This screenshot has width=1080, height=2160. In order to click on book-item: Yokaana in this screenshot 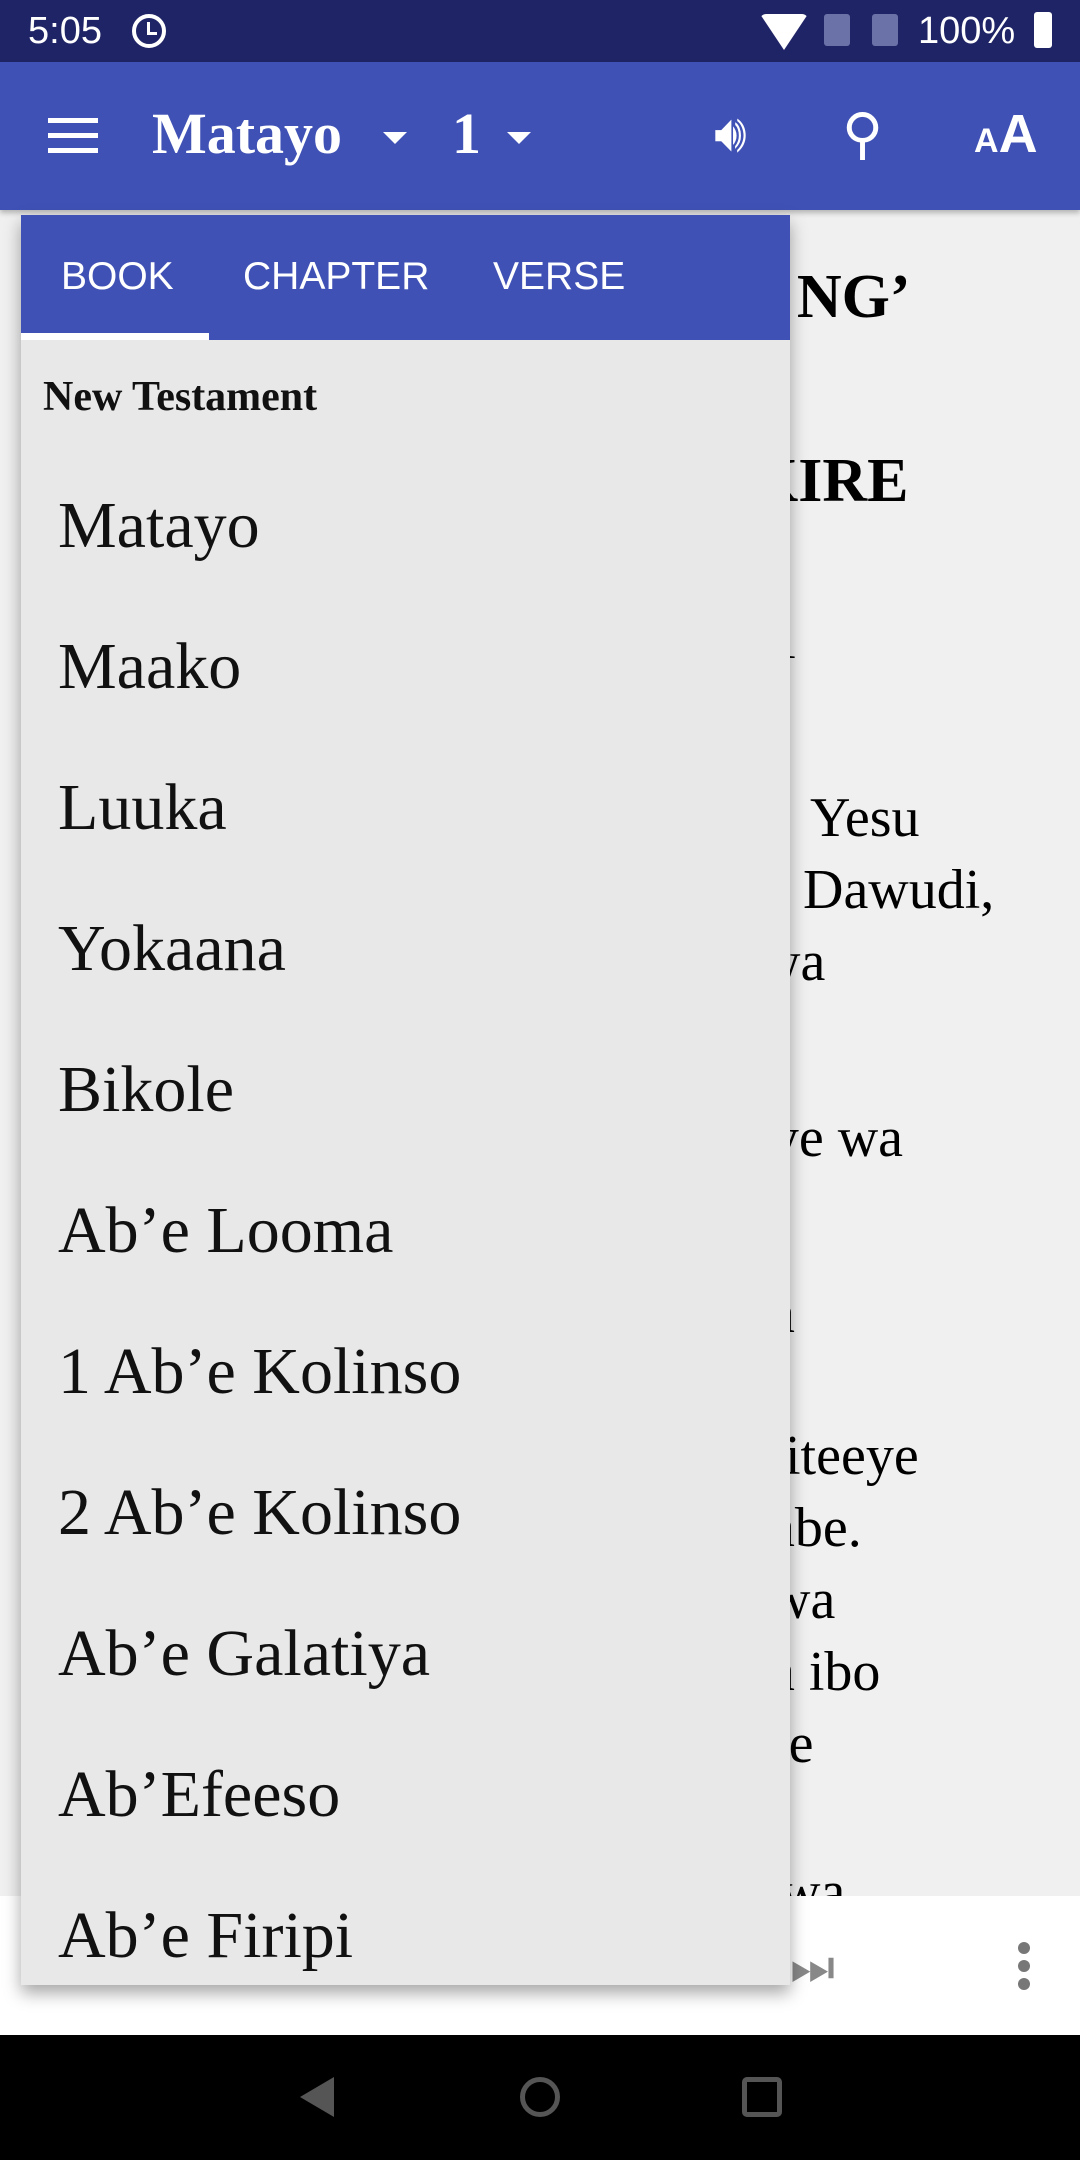, I will do `click(405, 948)`.